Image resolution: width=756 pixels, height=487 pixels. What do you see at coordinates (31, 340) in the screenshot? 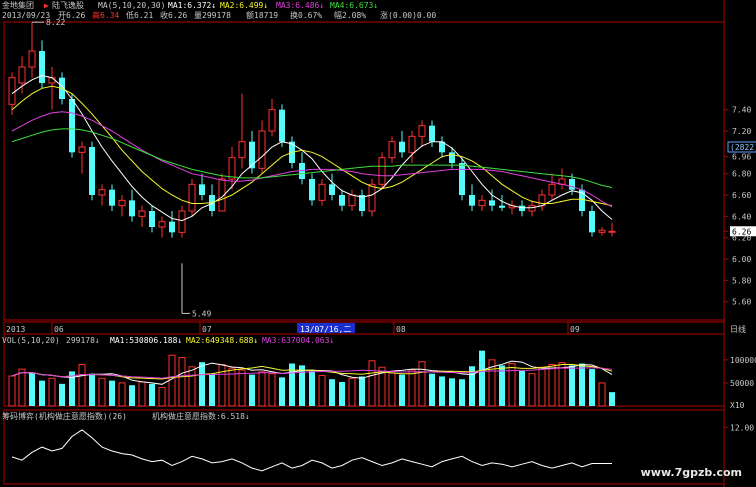
I see `volume-label: VOL(5,10,20)` at bounding box center [31, 340].